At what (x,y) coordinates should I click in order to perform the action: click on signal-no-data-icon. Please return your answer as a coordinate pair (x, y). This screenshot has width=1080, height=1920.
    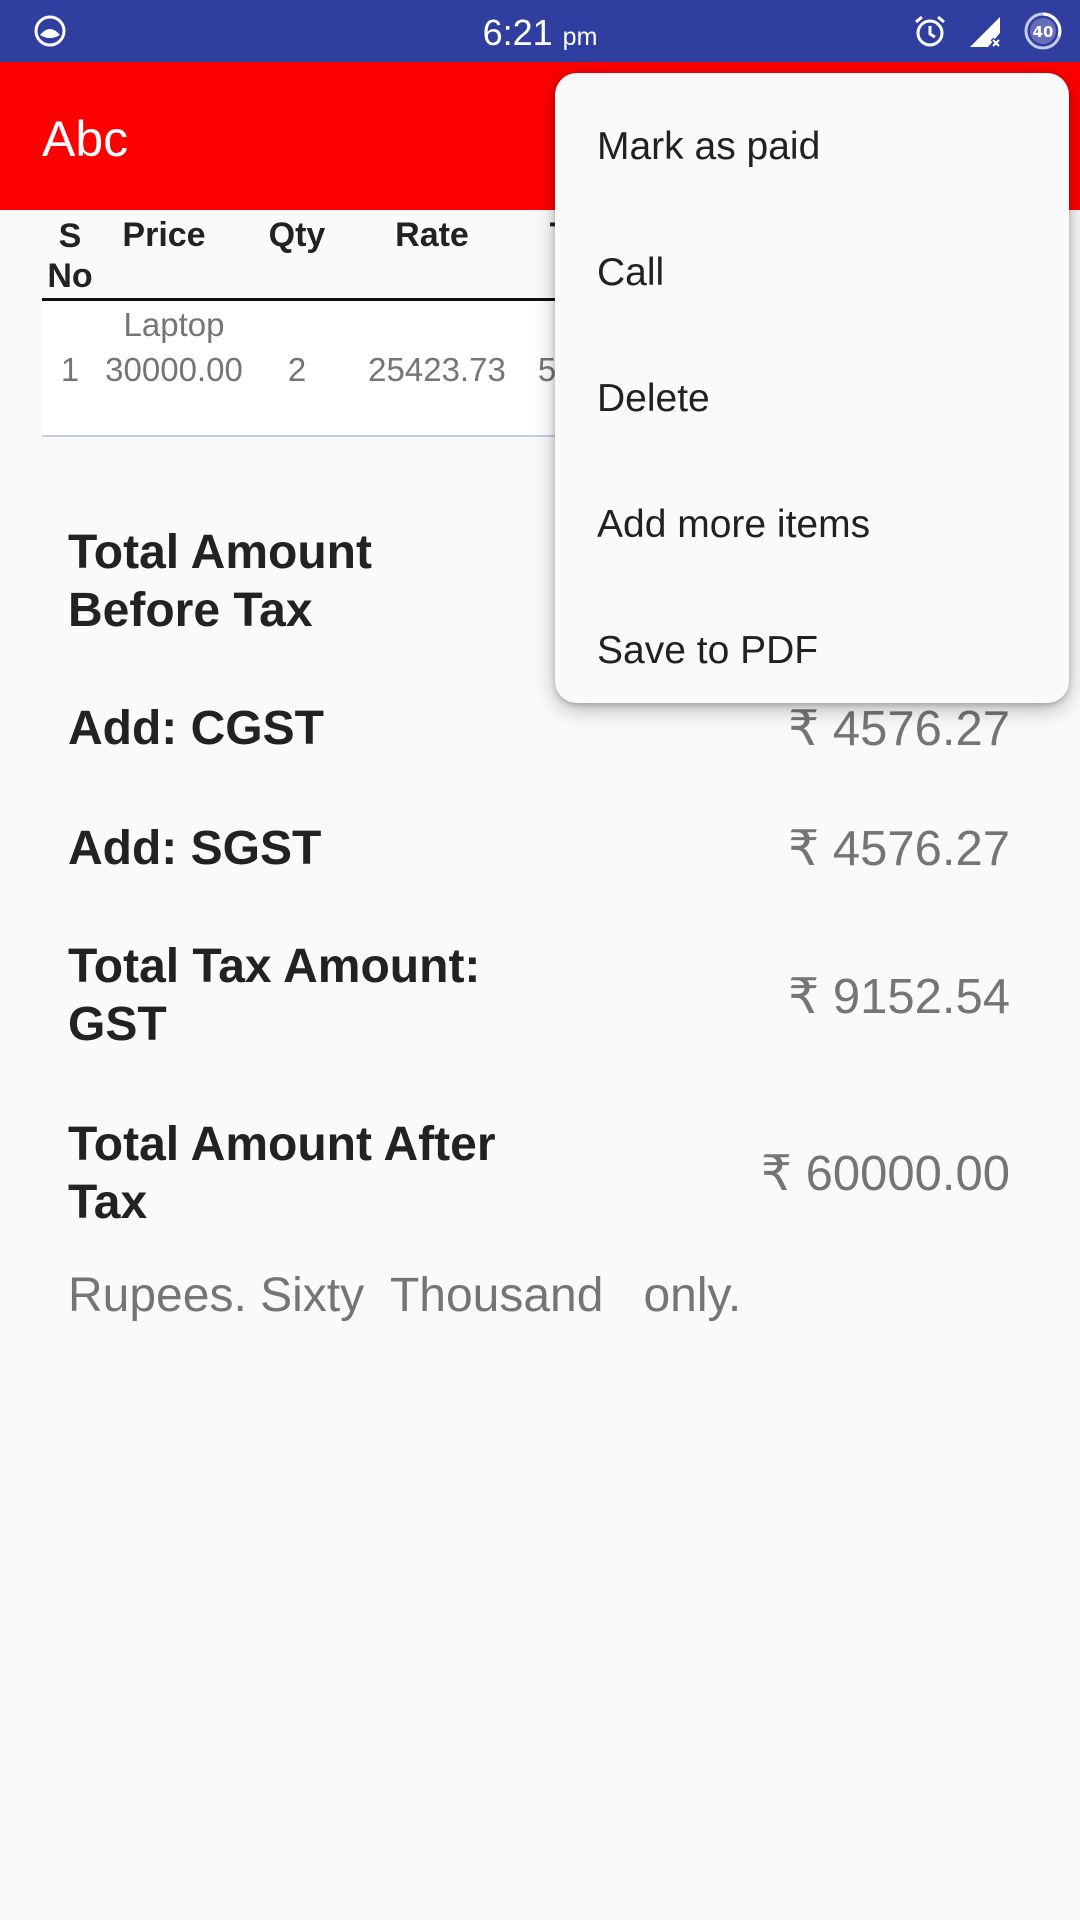
    Looking at the image, I should click on (986, 33).